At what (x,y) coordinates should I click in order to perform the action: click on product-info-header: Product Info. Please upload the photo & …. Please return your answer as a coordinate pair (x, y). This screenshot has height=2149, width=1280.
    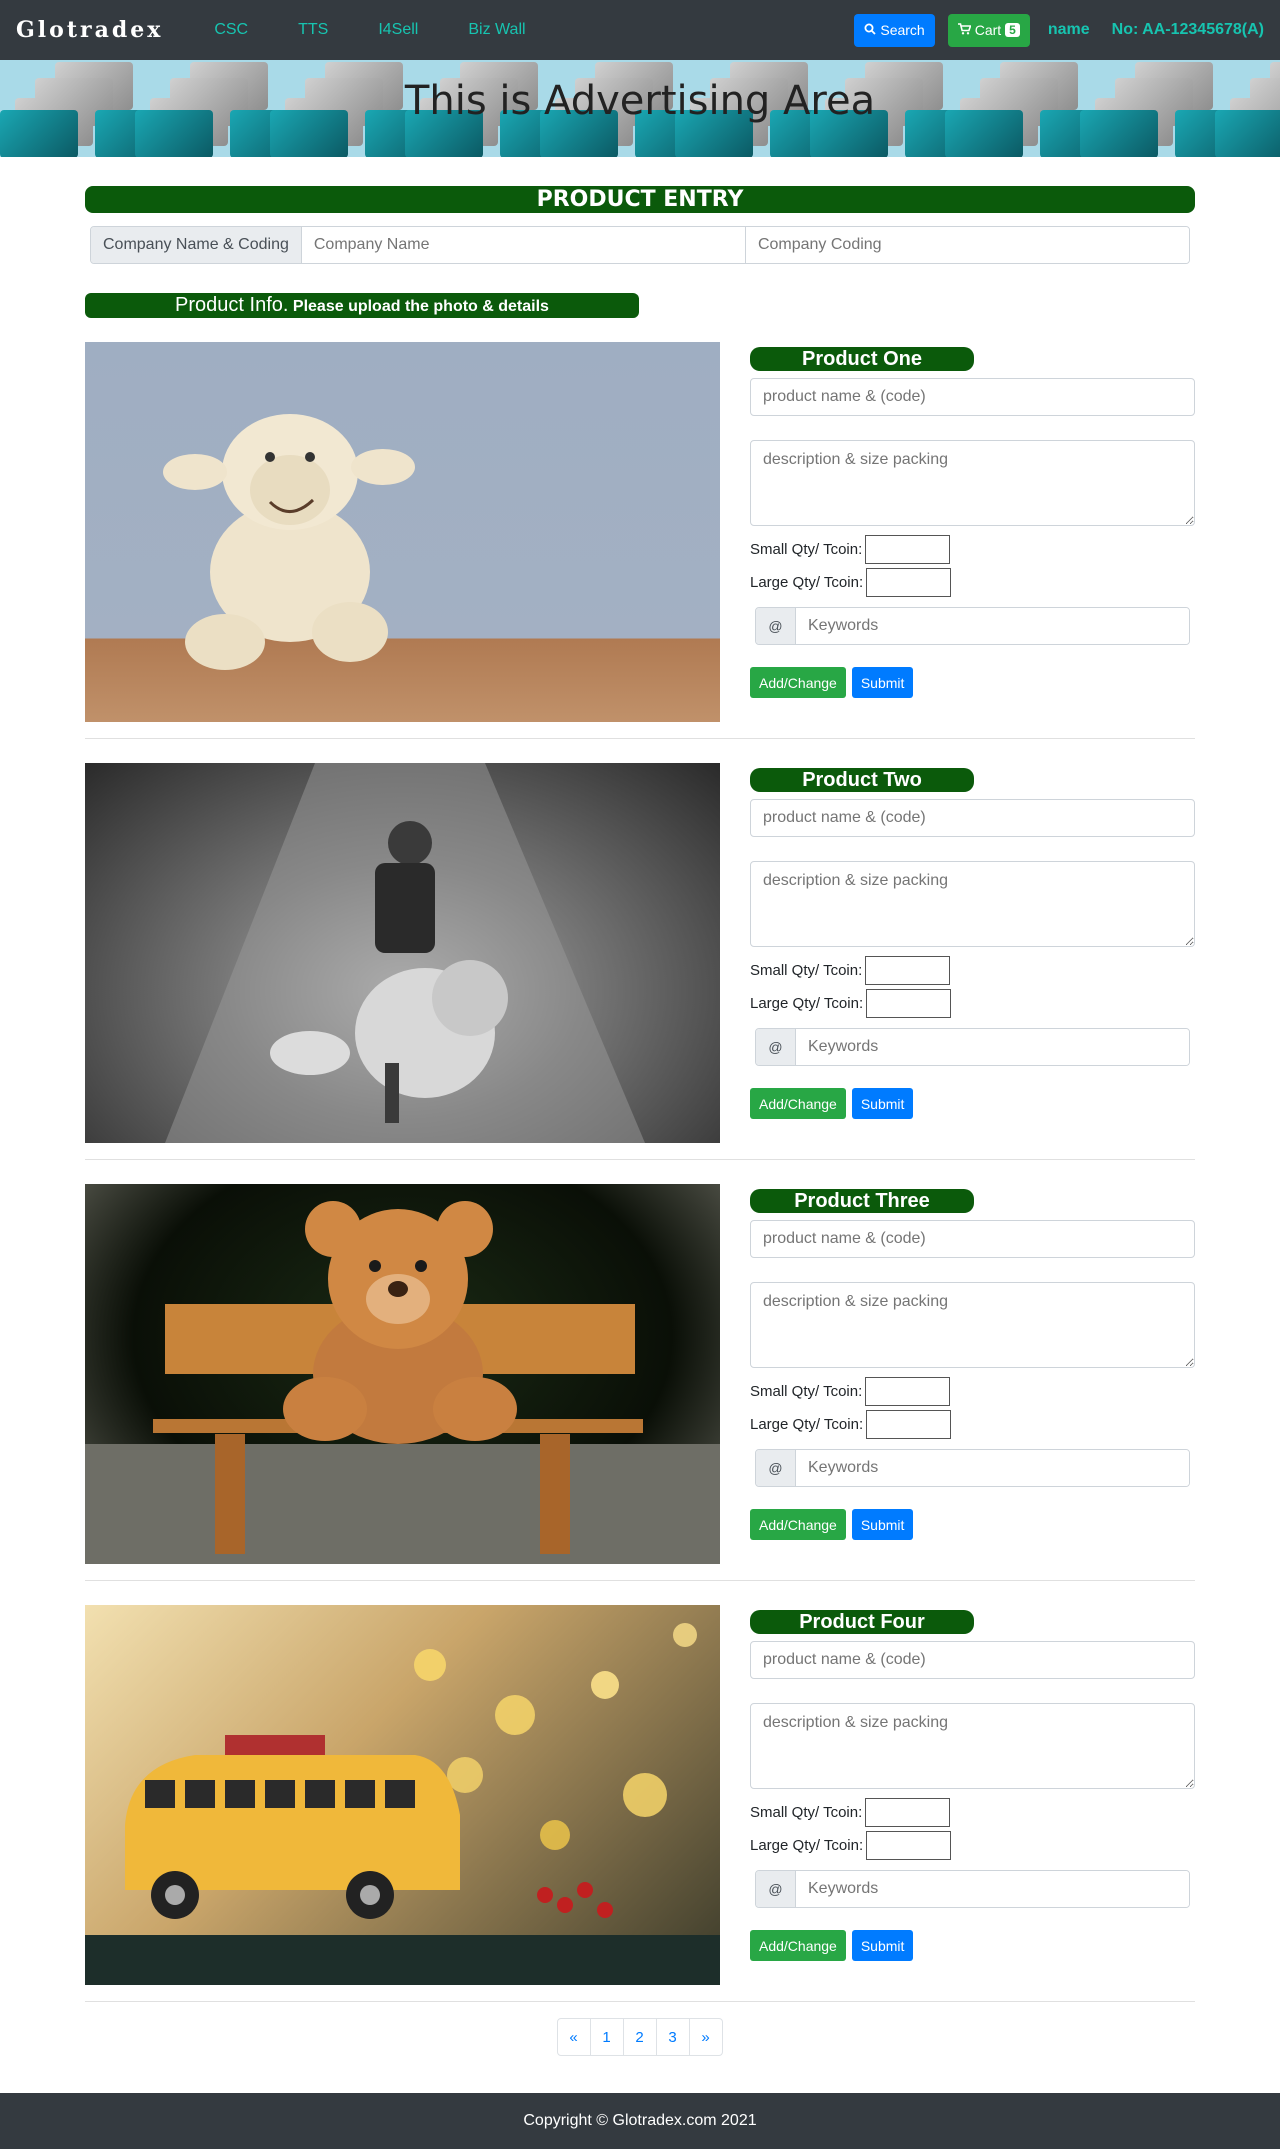
    Looking at the image, I should click on (362, 305).